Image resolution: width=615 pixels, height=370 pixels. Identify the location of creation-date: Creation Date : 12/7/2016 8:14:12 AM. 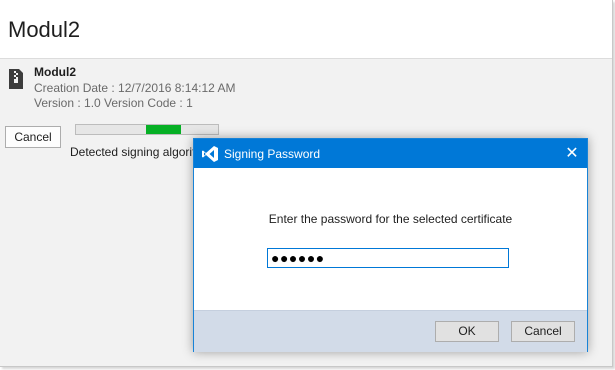
(135, 88).